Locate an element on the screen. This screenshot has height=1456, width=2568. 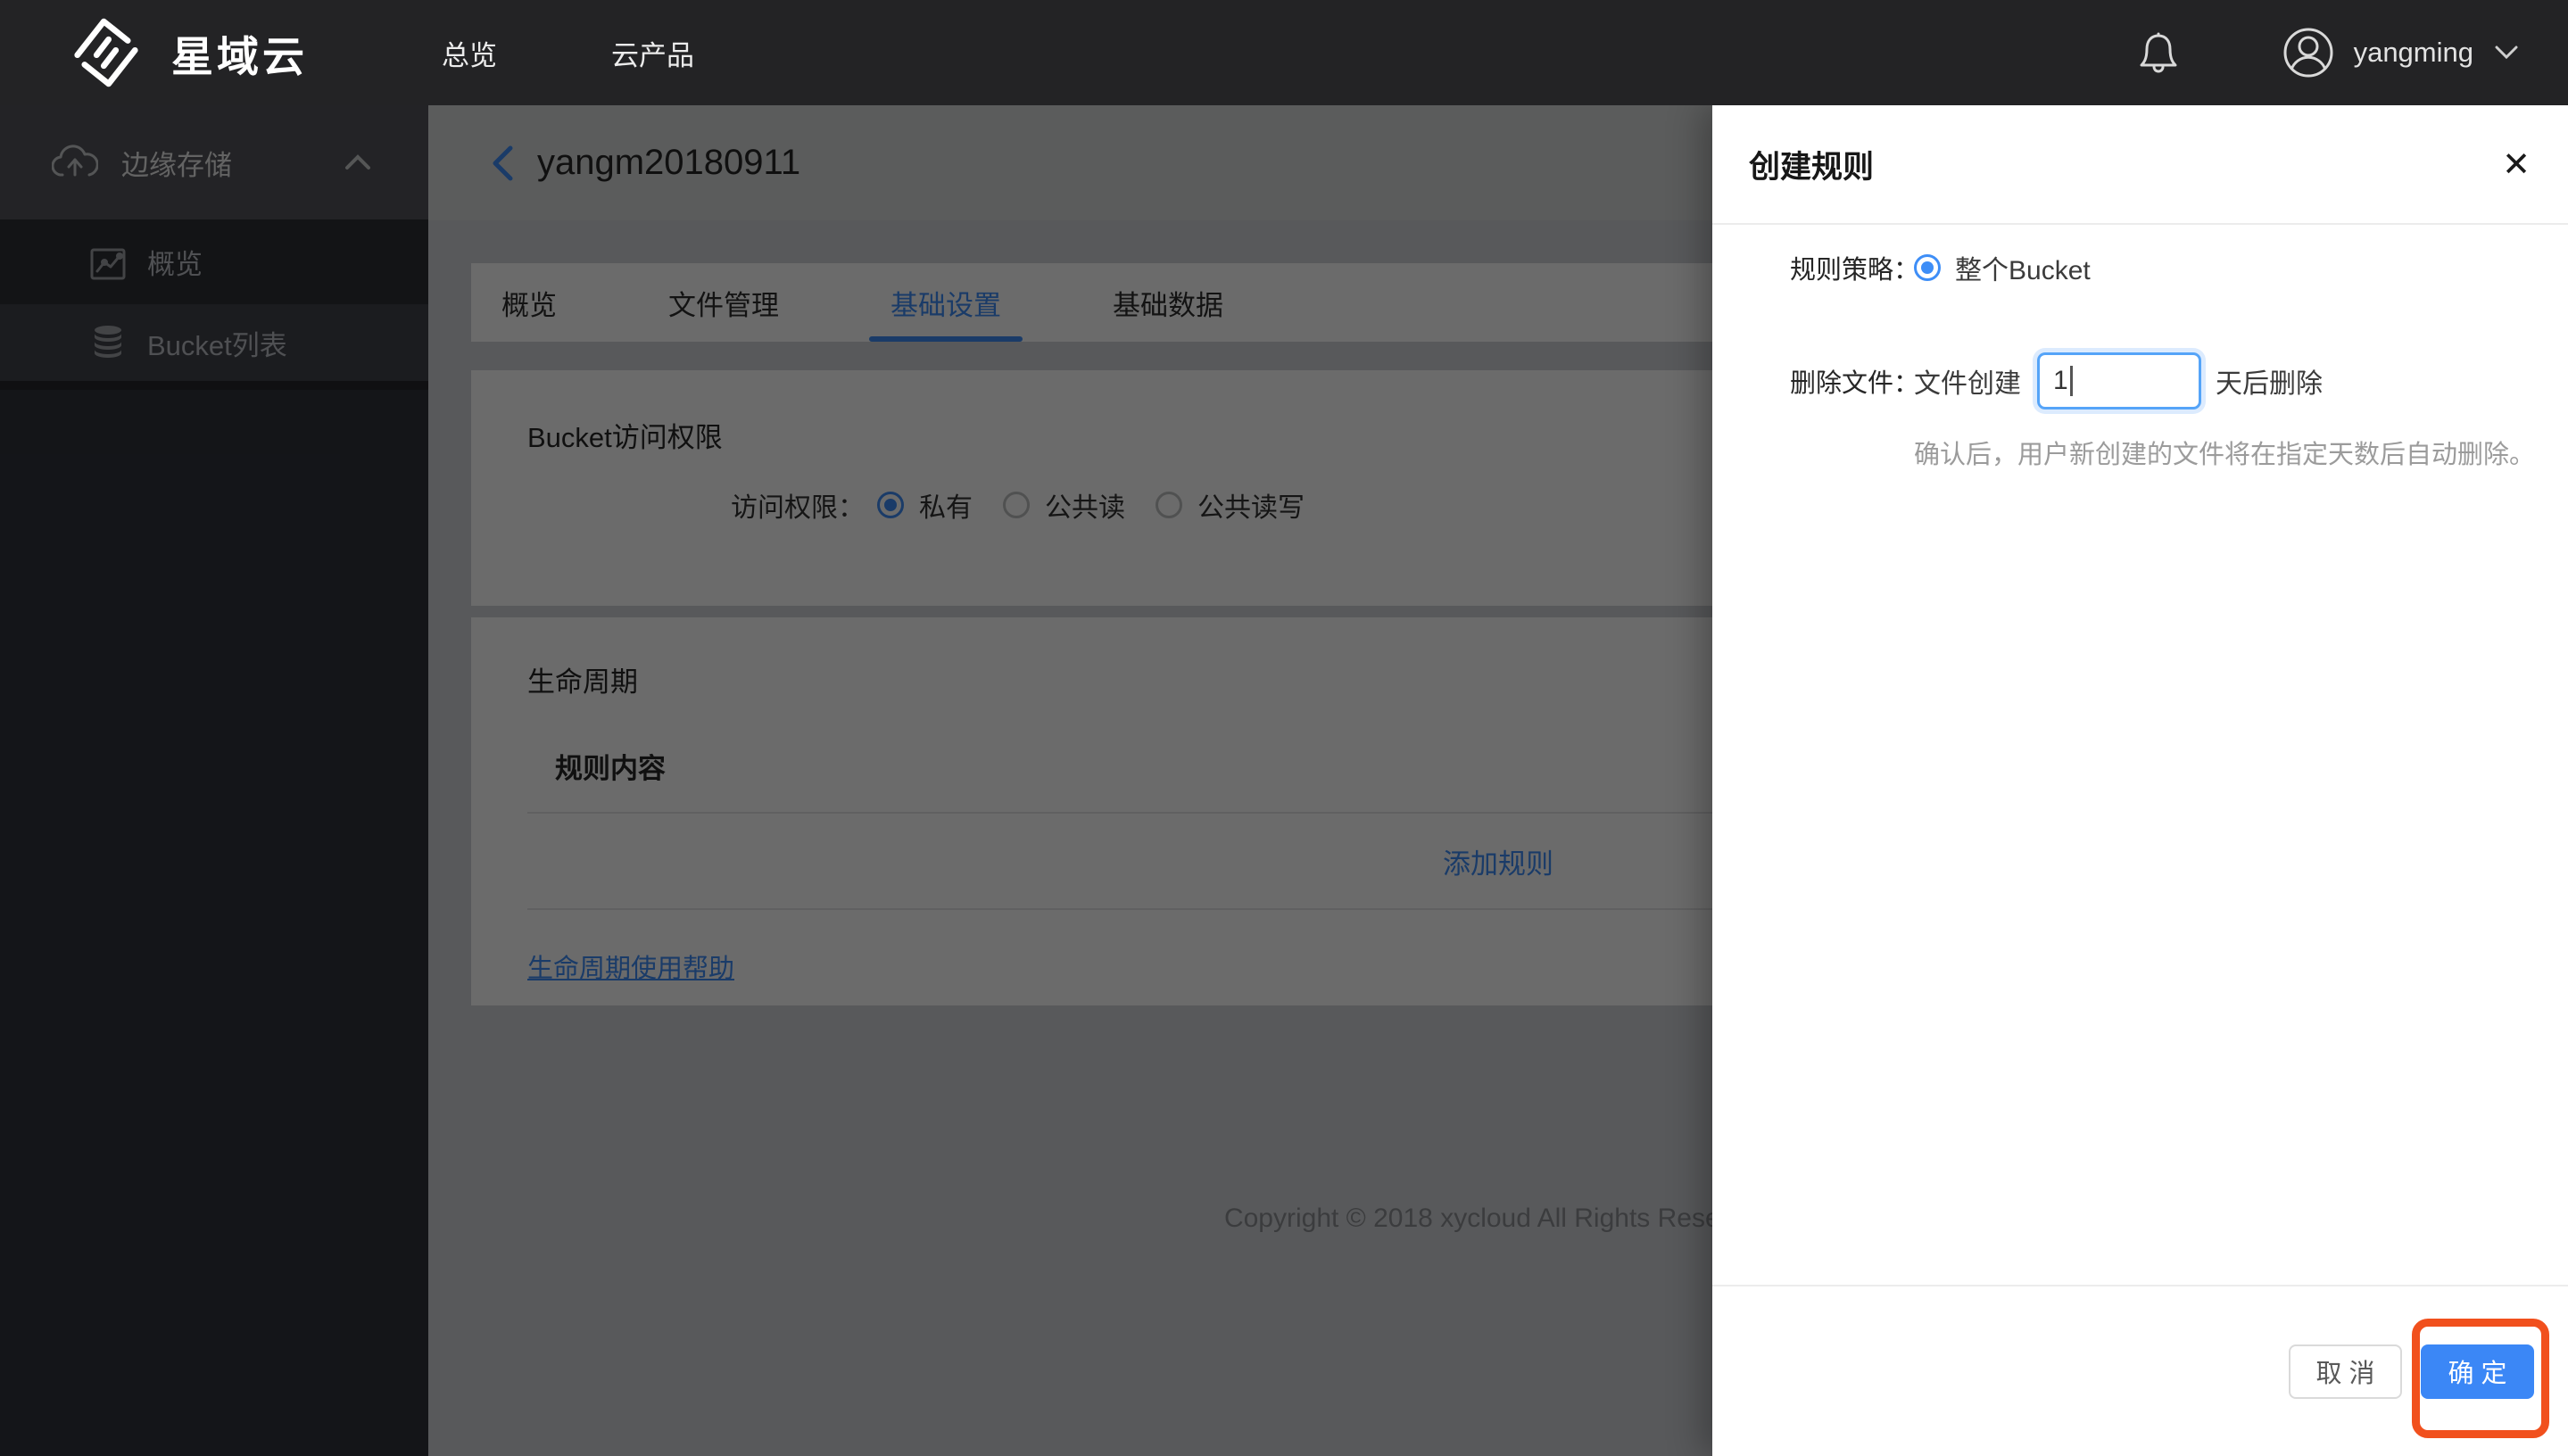
days-input: 1 is located at coordinates (2119, 381).